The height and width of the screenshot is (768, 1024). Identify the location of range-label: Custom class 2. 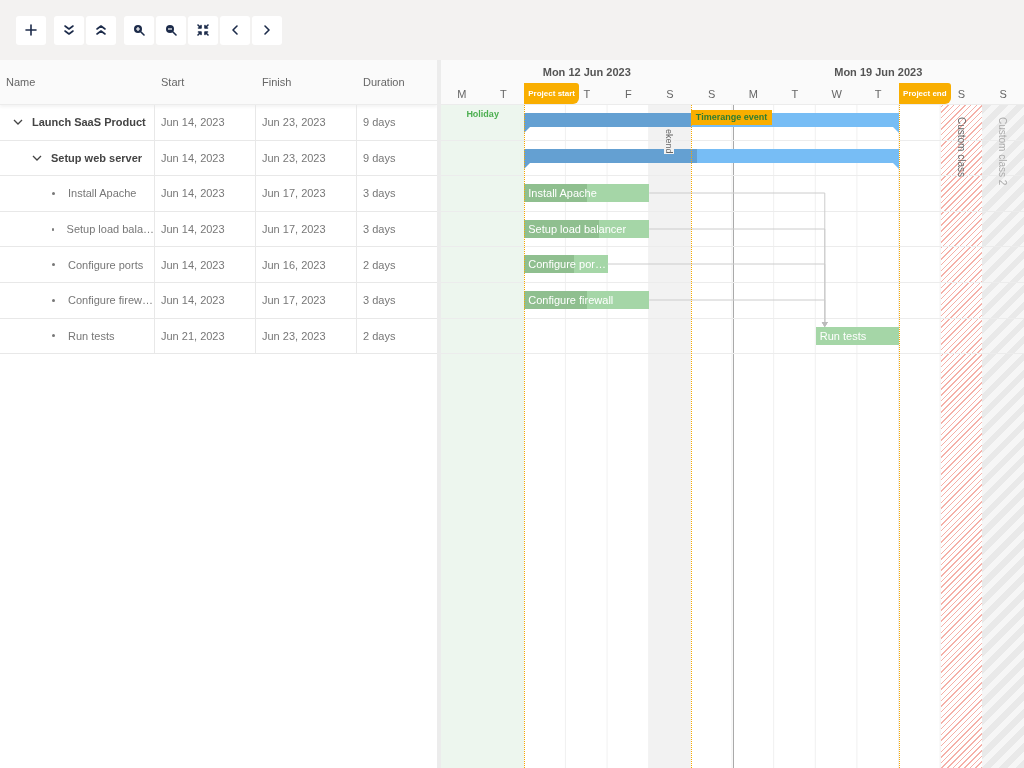
(1003, 151).